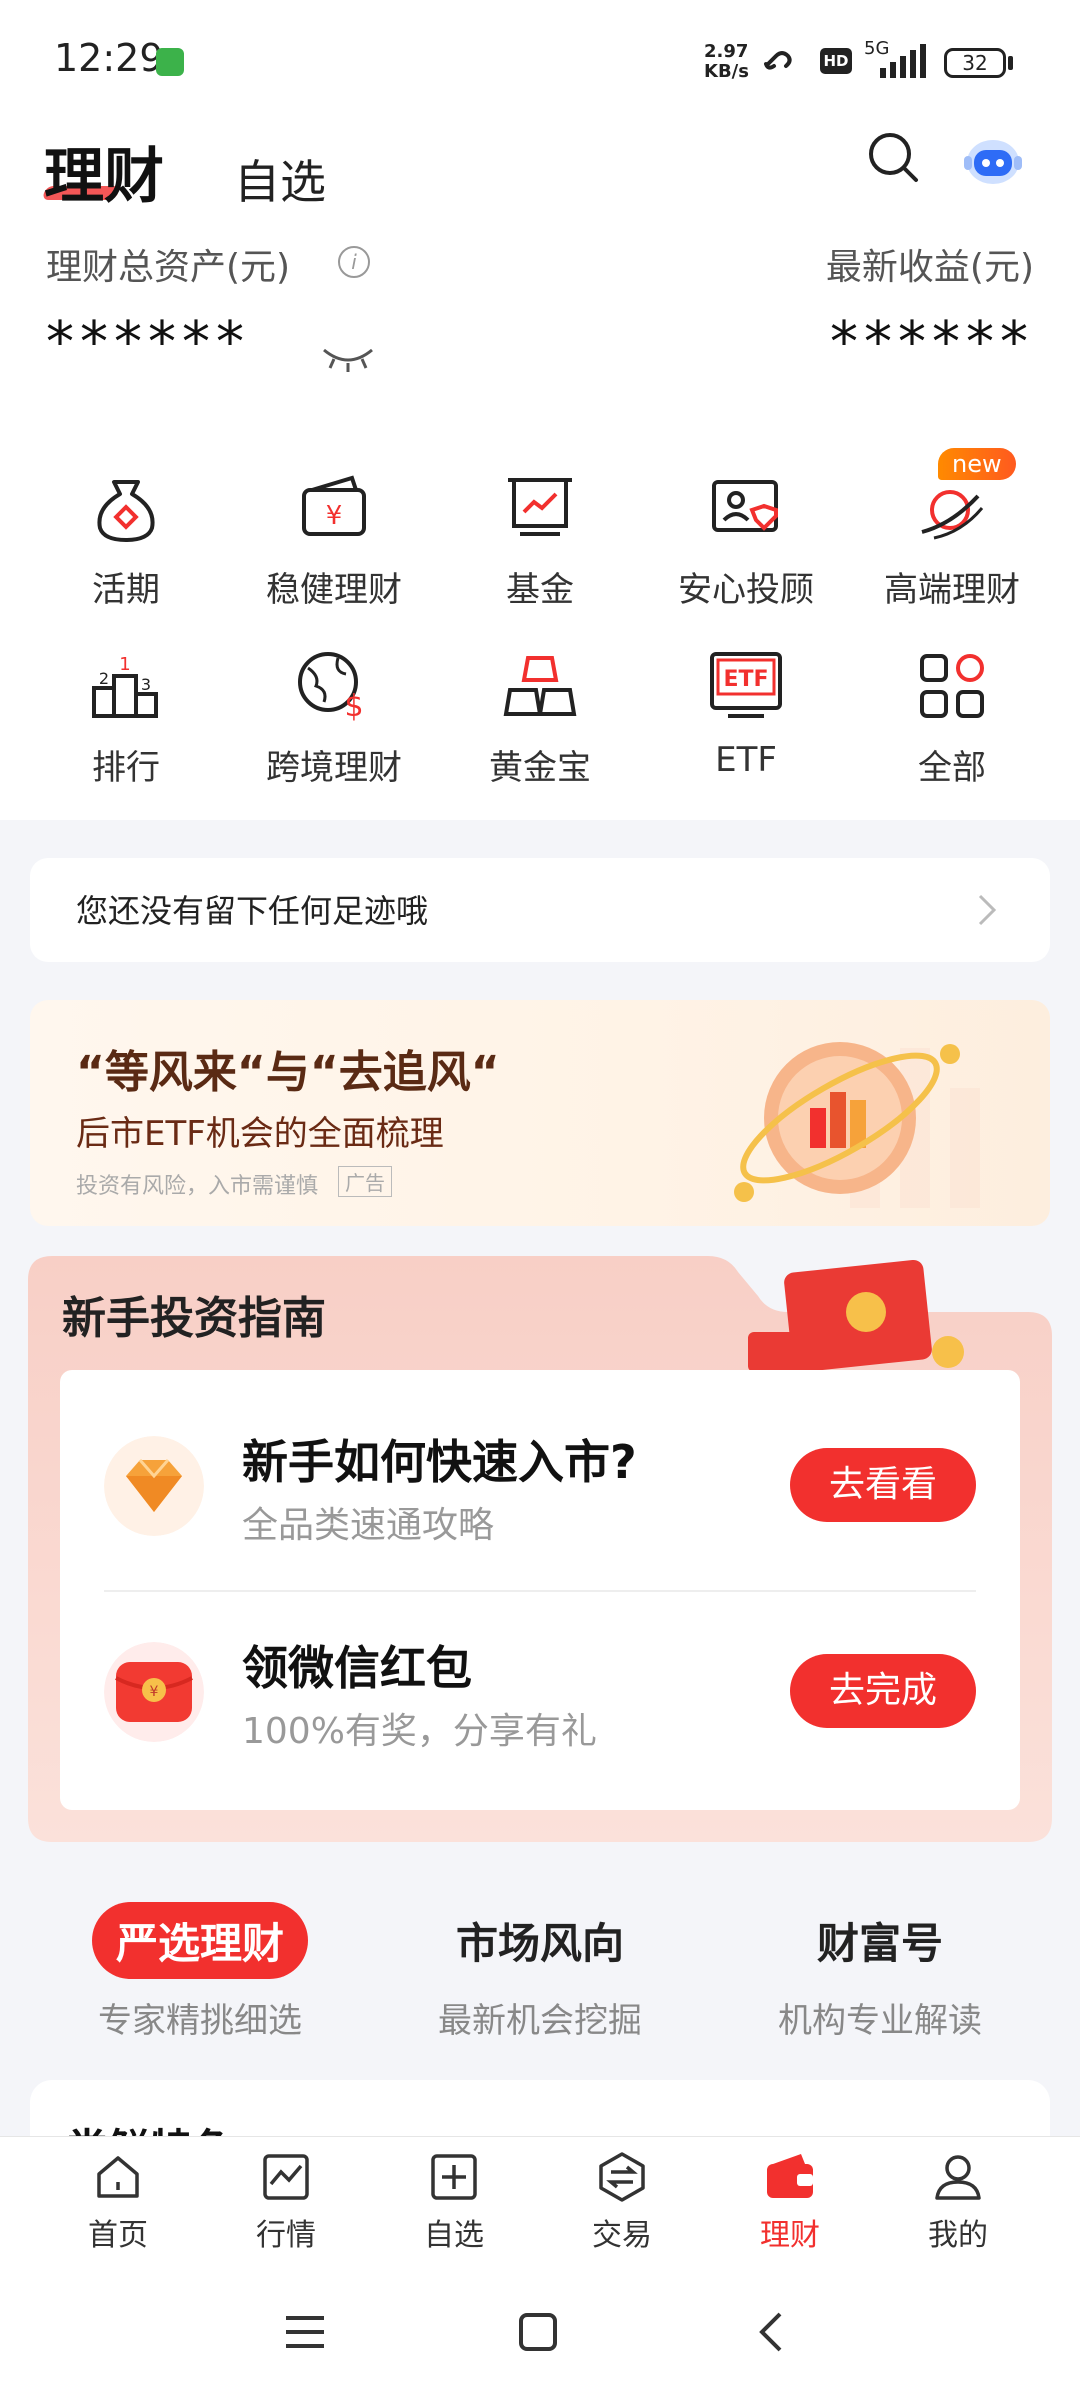 This screenshot has width=1080, height=2400. Describe the element at coordinates (260, 1134) in the screenshot. I see `banner-subtitle: 后市ETF机会的全面梳理` at that location.